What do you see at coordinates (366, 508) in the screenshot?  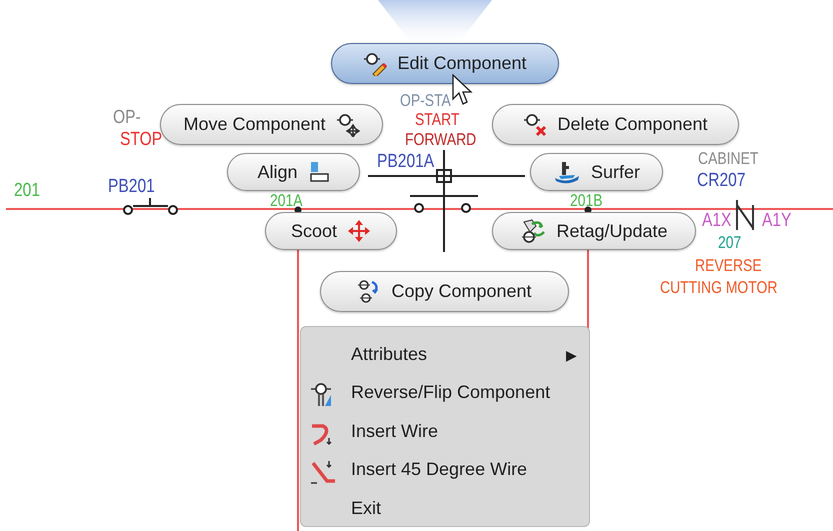 I see `menu-item-label: Exit` at bounding box center [366, 508].